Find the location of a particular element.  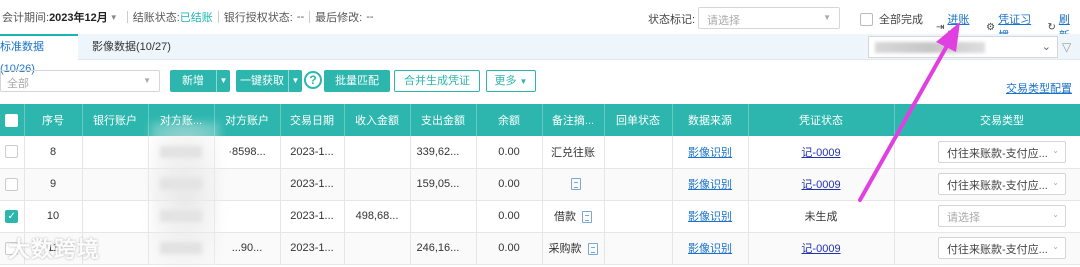

more-button: 更多 ▼ is located at coordinates (511, 81).